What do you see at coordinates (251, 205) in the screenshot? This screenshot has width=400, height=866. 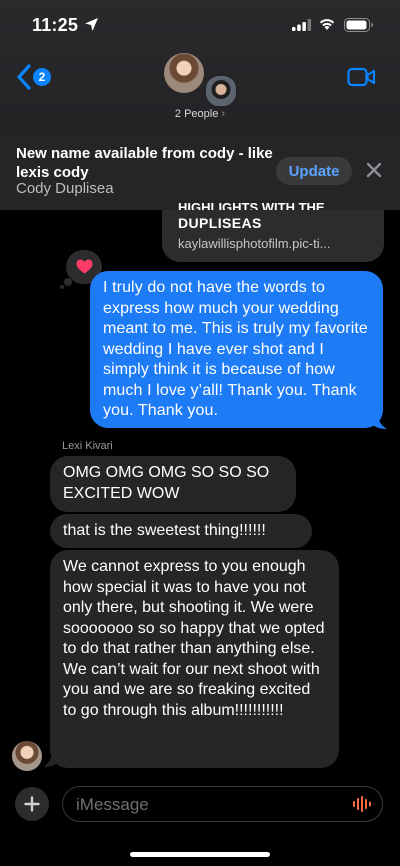 I see `link-preview-title-cut: HIGHLIGHTS WITH THE` at bounding box center [251, 205].